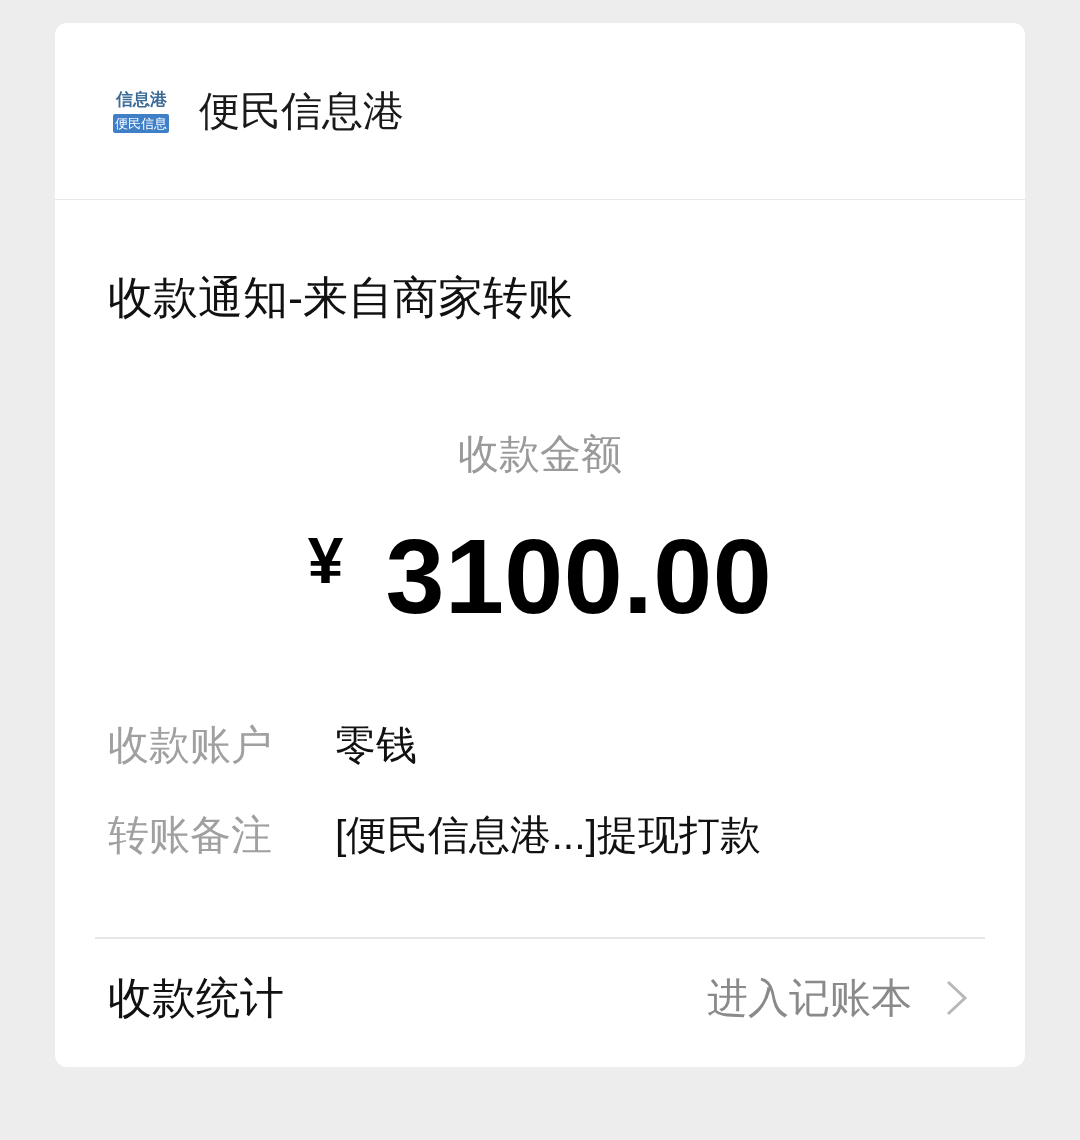  Describe the element at coordinates (957, 998) in the screenshot. I see `chevron-right-icon` at that location.